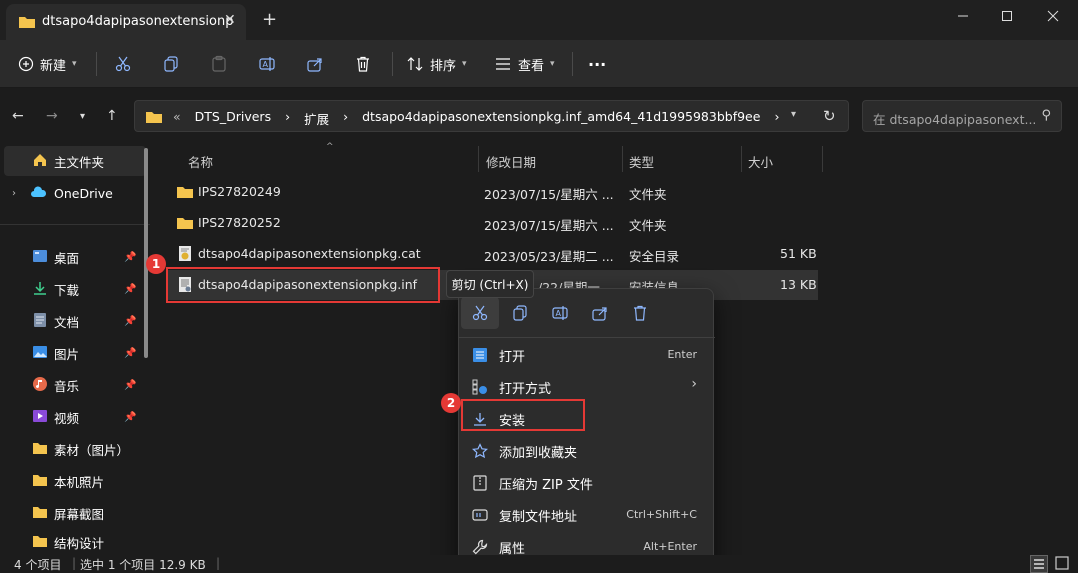  What do you see at coordinates (648, 194) in the screenshot?
I see `file-type: 文件夹` at bounding box center [648, 194].